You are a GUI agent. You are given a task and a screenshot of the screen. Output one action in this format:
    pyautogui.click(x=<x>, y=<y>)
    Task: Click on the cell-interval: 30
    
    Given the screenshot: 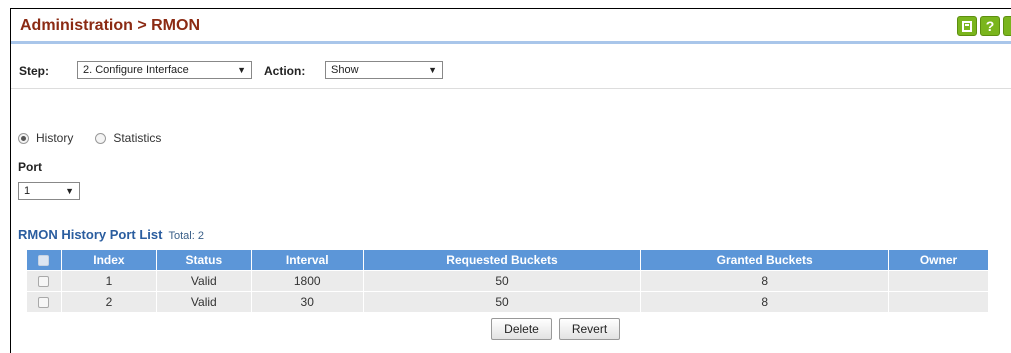 What is the action you would take?
    pyautogui.click(x=307, y=302)
    